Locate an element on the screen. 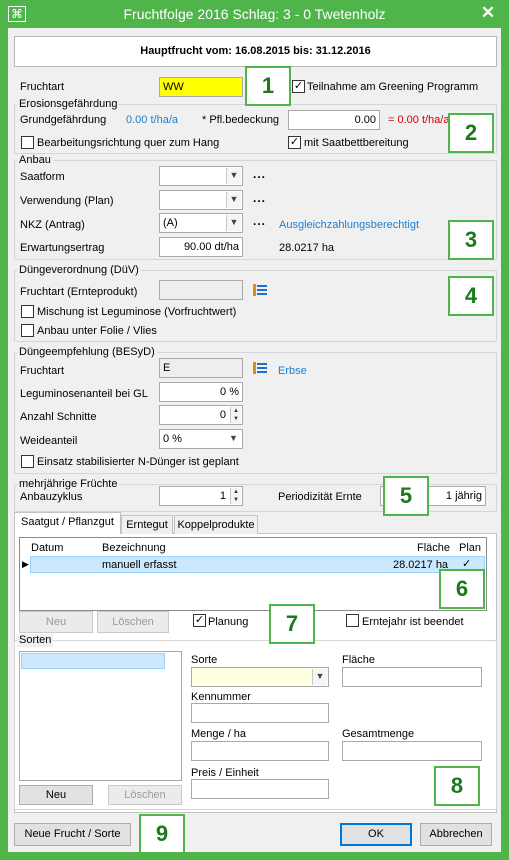 Image resolution: width=509 pixels, height=860 pixels. fruchtart-input: WW is located at coordinates (201, 87).